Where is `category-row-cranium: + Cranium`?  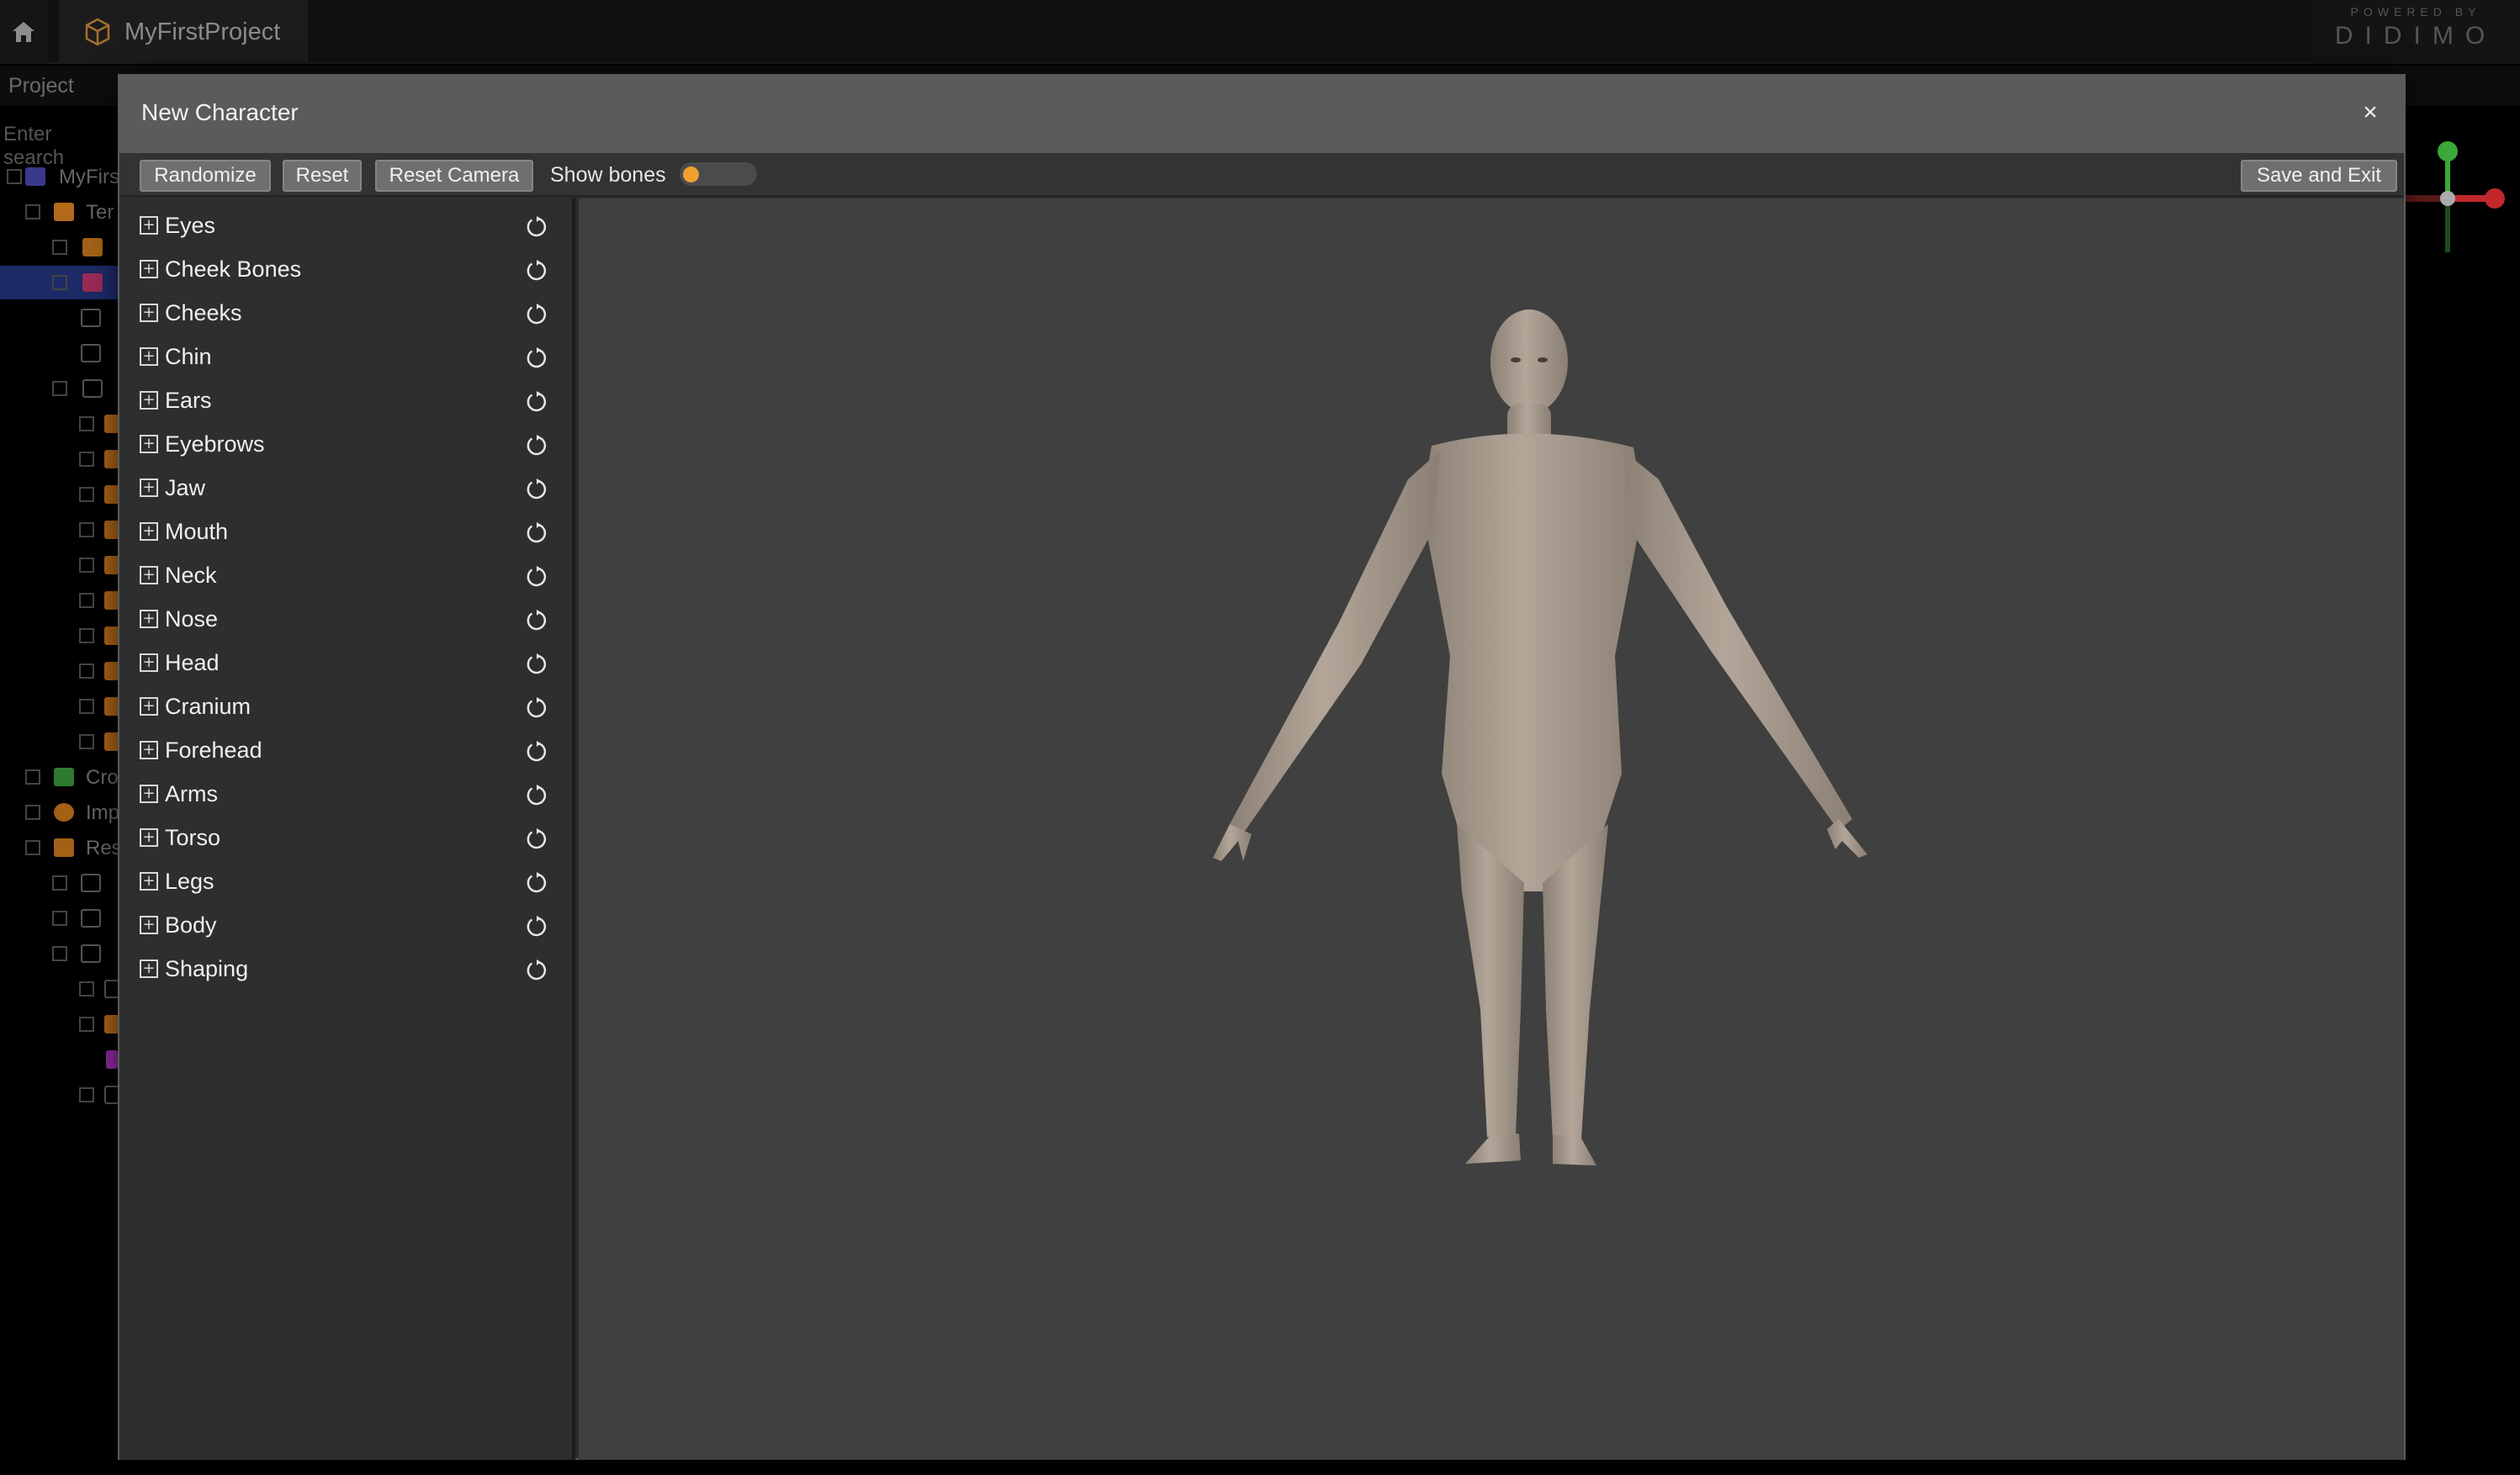 category-row-cranium: + Cranium is located at coordinates (345, 705).